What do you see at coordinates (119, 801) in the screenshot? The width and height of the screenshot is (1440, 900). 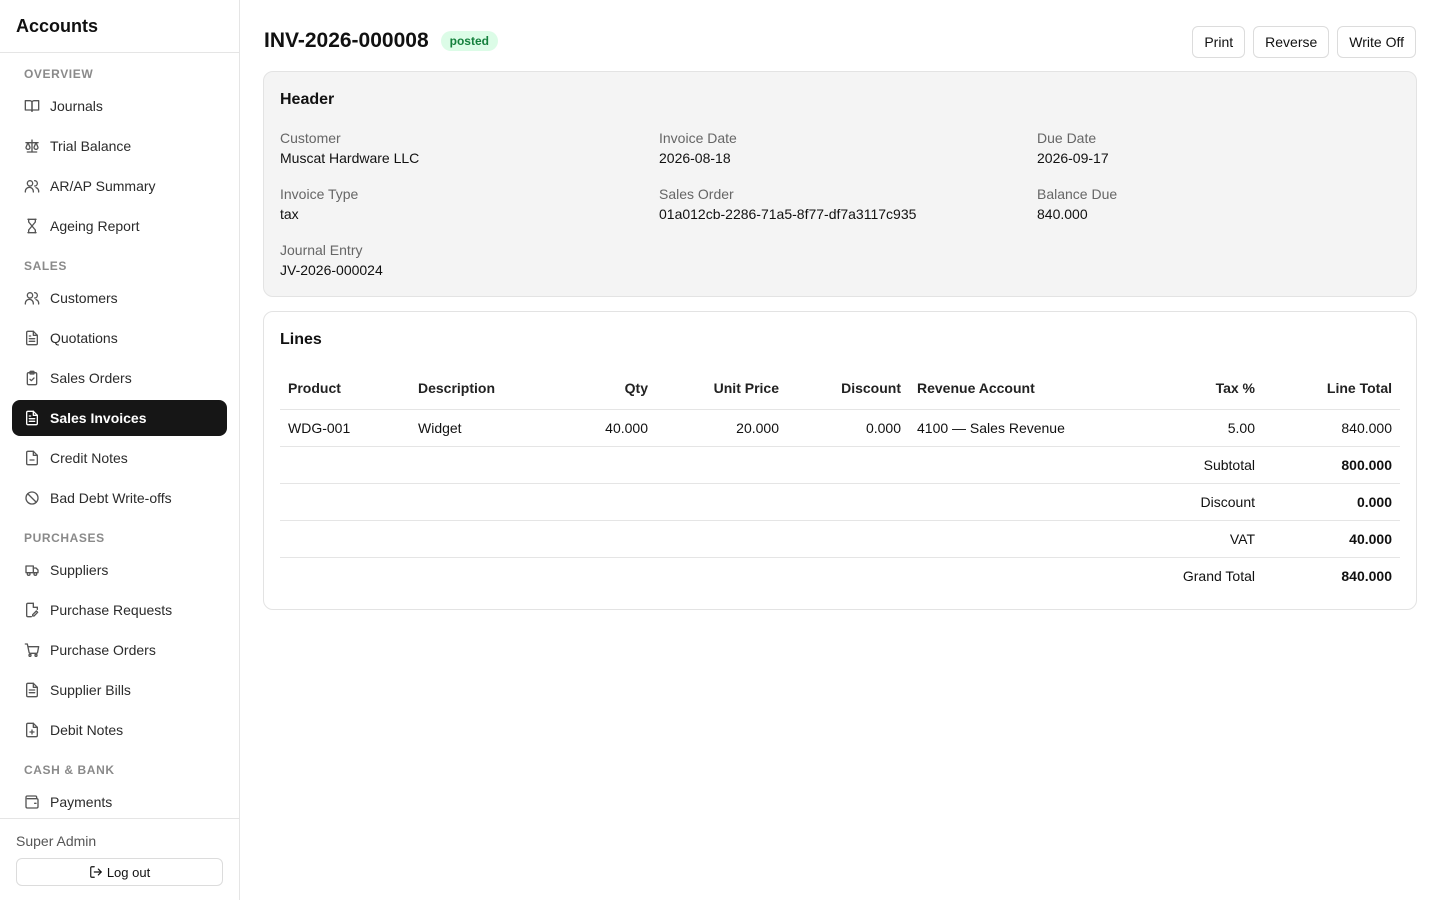 I see `sidebar-item-payments: Payments` at bounding box center [119, 801].